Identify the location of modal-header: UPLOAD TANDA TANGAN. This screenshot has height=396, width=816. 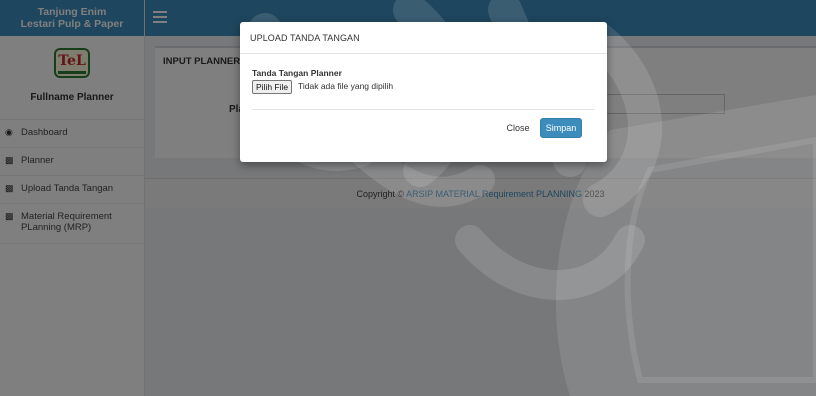
(423, 38).